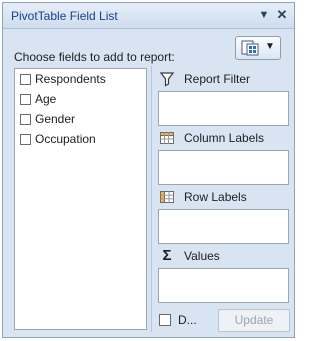  What do you see at coordinates (65, 139) in the screenshot?
I see `field-label: Occupation` at bounding box center [65, 139].